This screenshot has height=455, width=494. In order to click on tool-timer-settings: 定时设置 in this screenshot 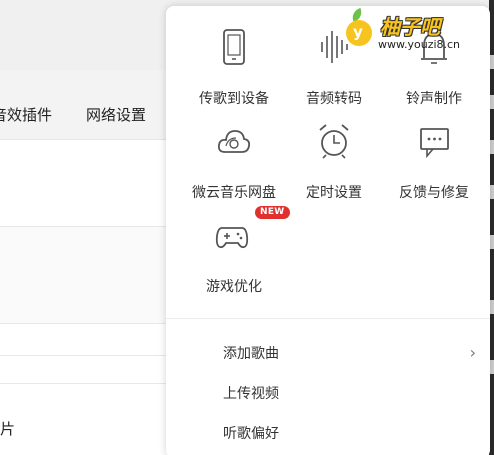, I will do `click(334, 155)`.